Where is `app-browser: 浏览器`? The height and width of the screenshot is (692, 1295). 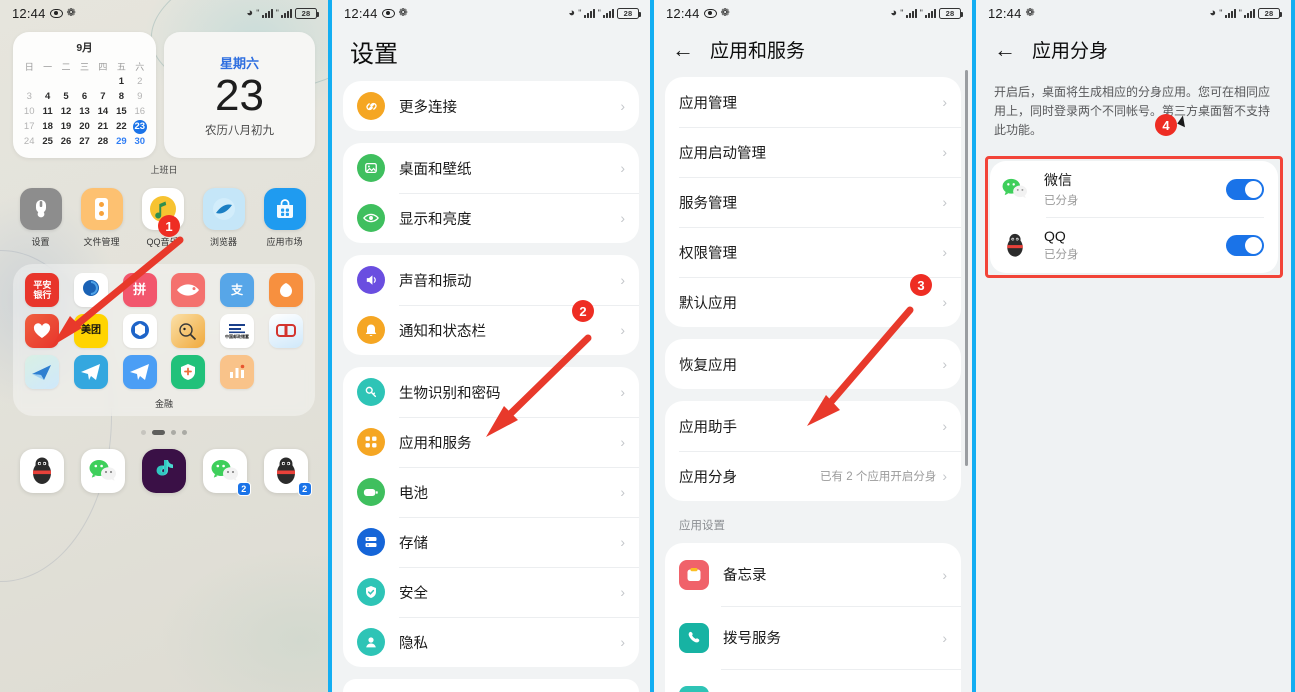
app-browser: 浏览器 is located at coordinates (223, 218).